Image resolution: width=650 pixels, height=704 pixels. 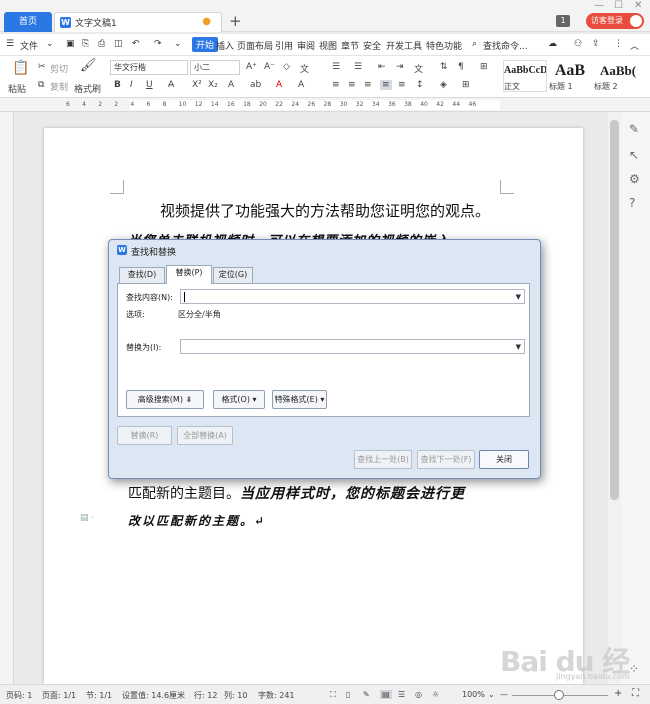 What do you see at coordinates (366, 694) in the screenshot?
I see `write-mode-icon: ✎` at bounding box center [366, 694].